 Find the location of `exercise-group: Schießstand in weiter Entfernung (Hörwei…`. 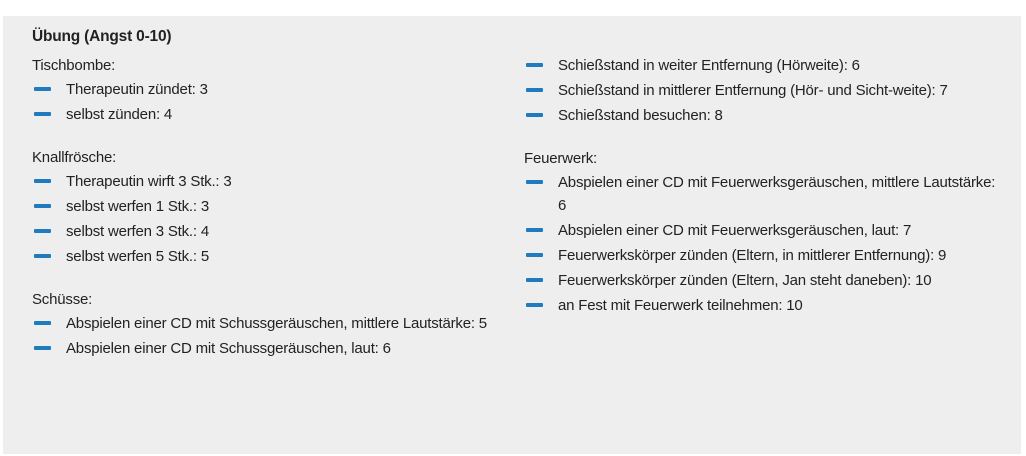

exercise-group: Schießstand in weiter Entfernung (Hörwei… is located at coordinates (764, 90).